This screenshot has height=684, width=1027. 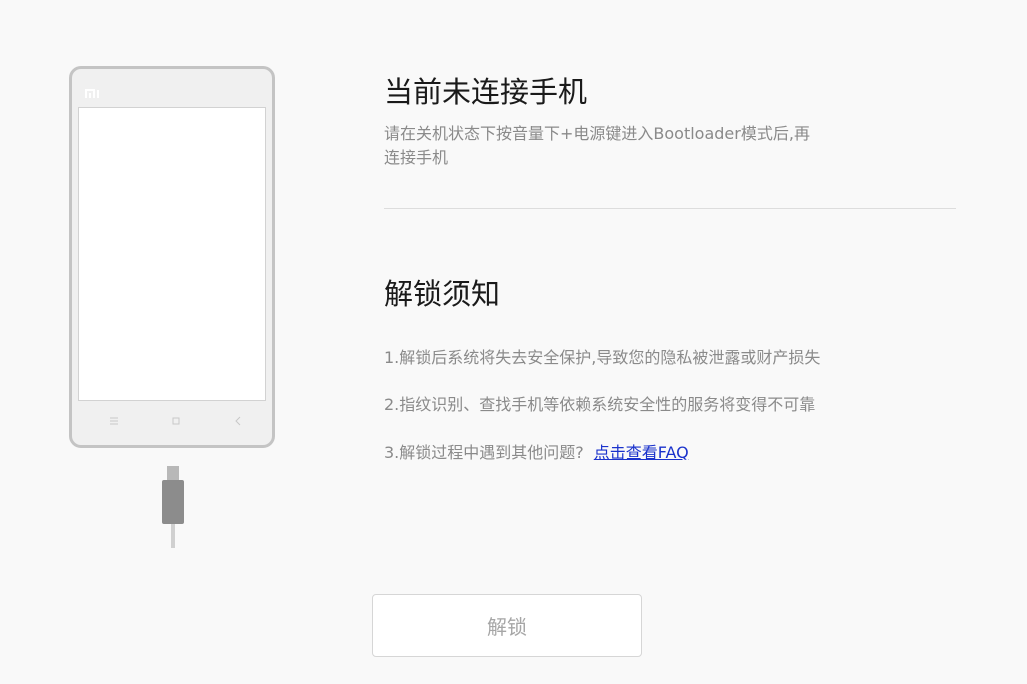 I want to click on back-icon, so click(x=238, y=421).